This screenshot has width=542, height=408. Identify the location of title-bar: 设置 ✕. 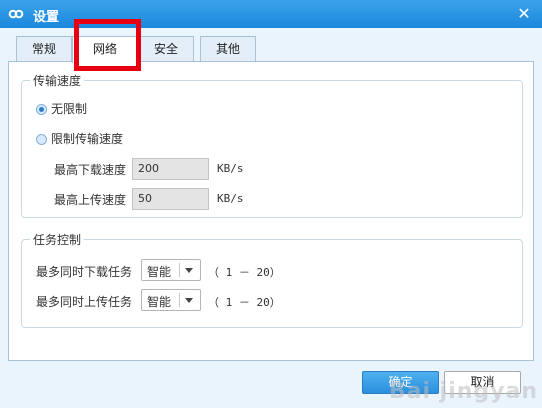
(271, 14).